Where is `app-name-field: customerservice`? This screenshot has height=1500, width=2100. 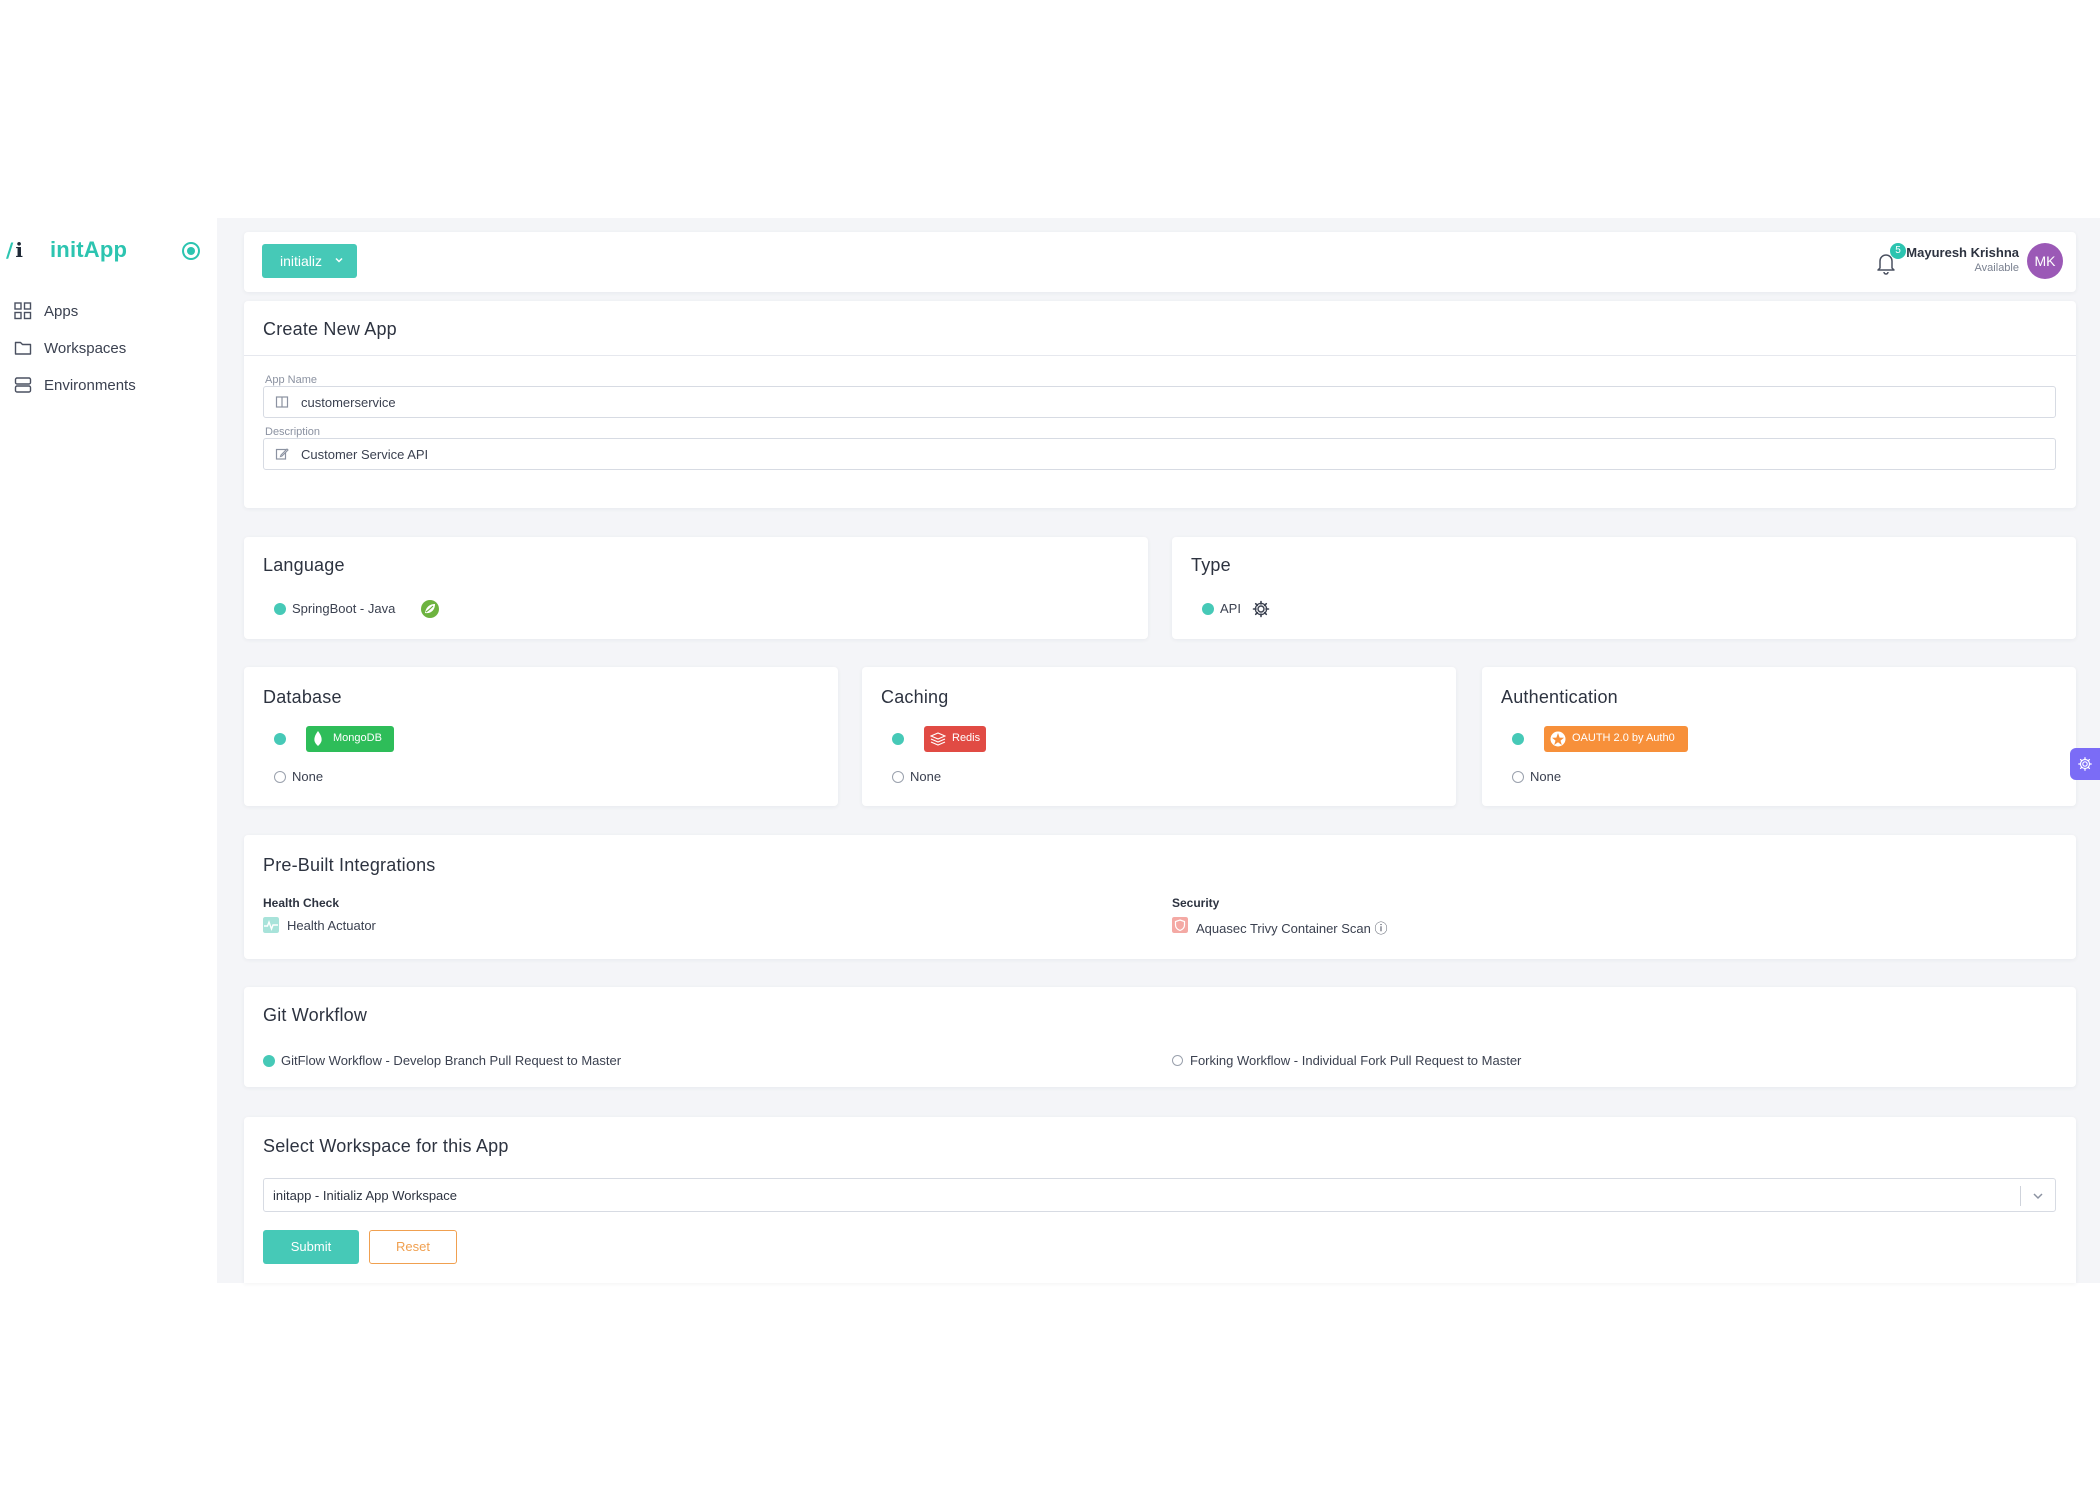 app-name-field: customerservice is located at coordinates (1159, 402).